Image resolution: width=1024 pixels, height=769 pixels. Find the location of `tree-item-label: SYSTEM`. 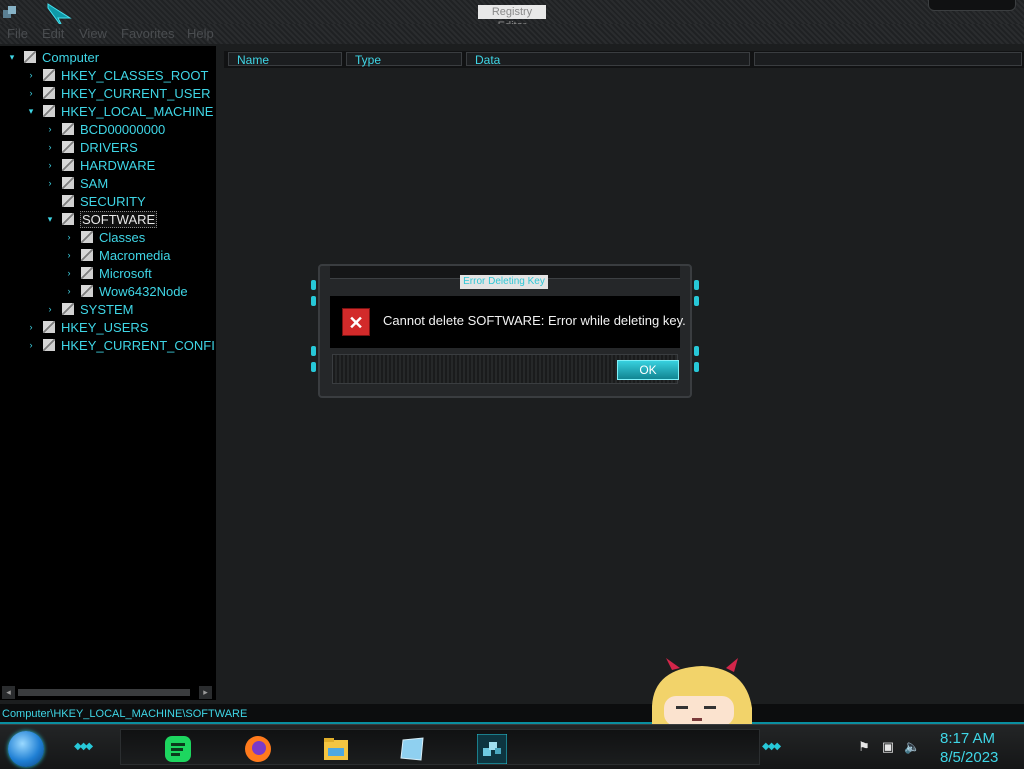

tree-item-label: SYSTEM is located at coordinates (107, 309).